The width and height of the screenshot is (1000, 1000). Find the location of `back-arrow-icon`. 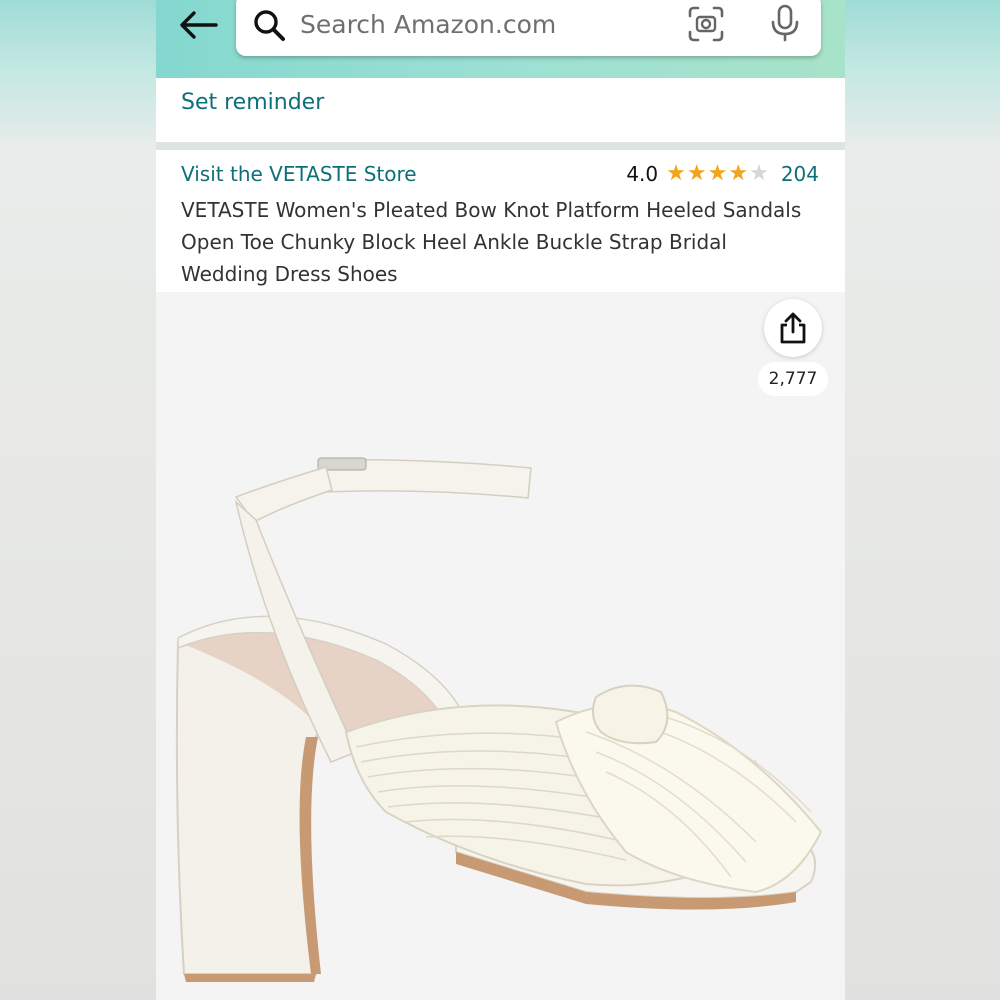

back-arrow-icon is located at coordinates (199, 25).